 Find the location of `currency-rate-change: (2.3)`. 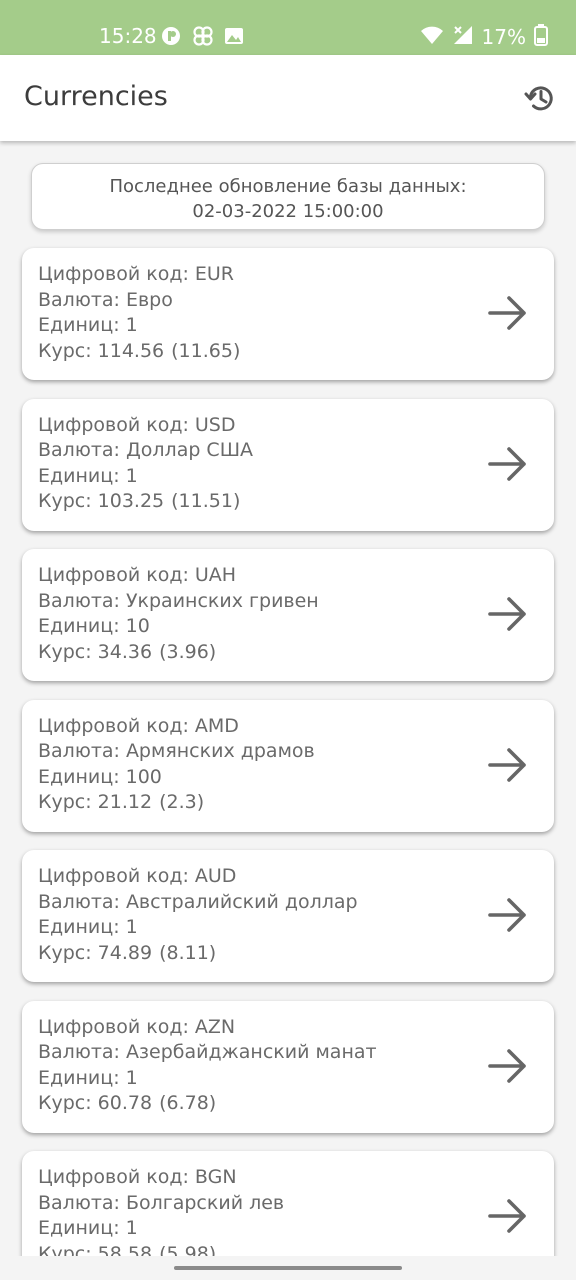

currency-rate-change: (2.3) is located at coordinates (182, 802).